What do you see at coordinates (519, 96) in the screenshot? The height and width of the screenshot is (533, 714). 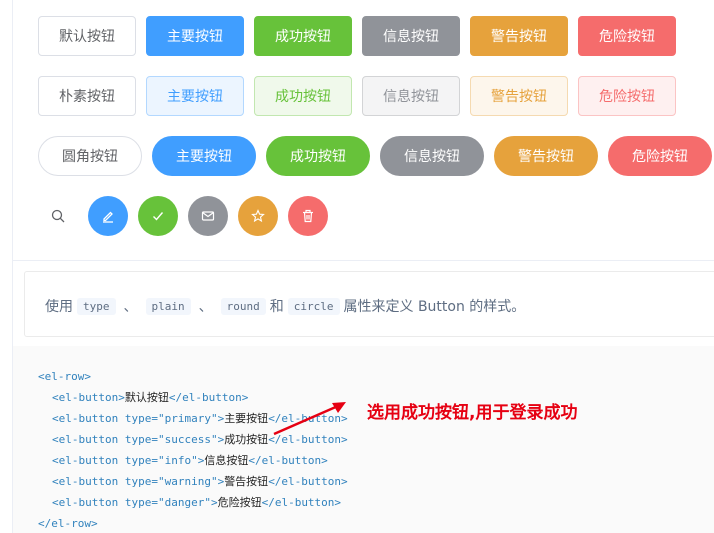 I see `plain-warning-button: 警告按钮` at bounding box center [519, 96].